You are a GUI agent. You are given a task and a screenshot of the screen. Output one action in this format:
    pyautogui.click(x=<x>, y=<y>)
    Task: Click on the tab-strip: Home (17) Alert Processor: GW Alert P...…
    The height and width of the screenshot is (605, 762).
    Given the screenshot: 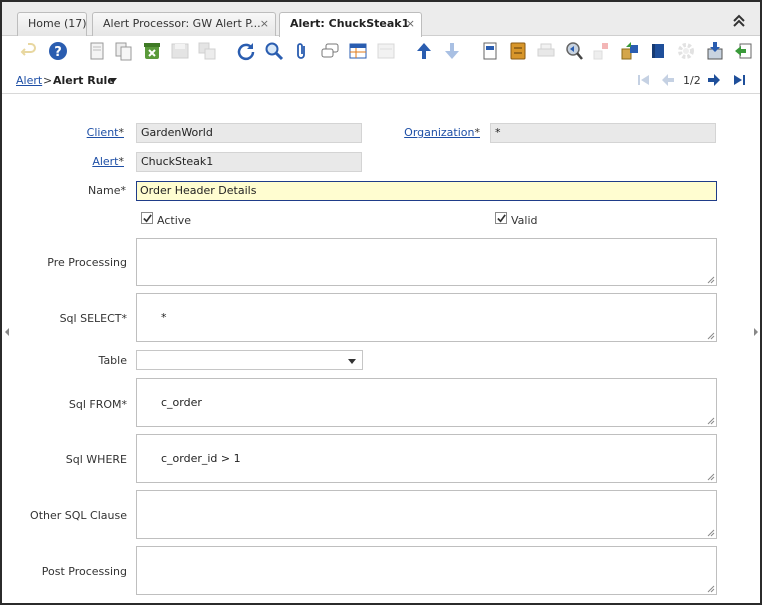 What is the action you would take?
    pyautogui.click(x=381, y=19)
    